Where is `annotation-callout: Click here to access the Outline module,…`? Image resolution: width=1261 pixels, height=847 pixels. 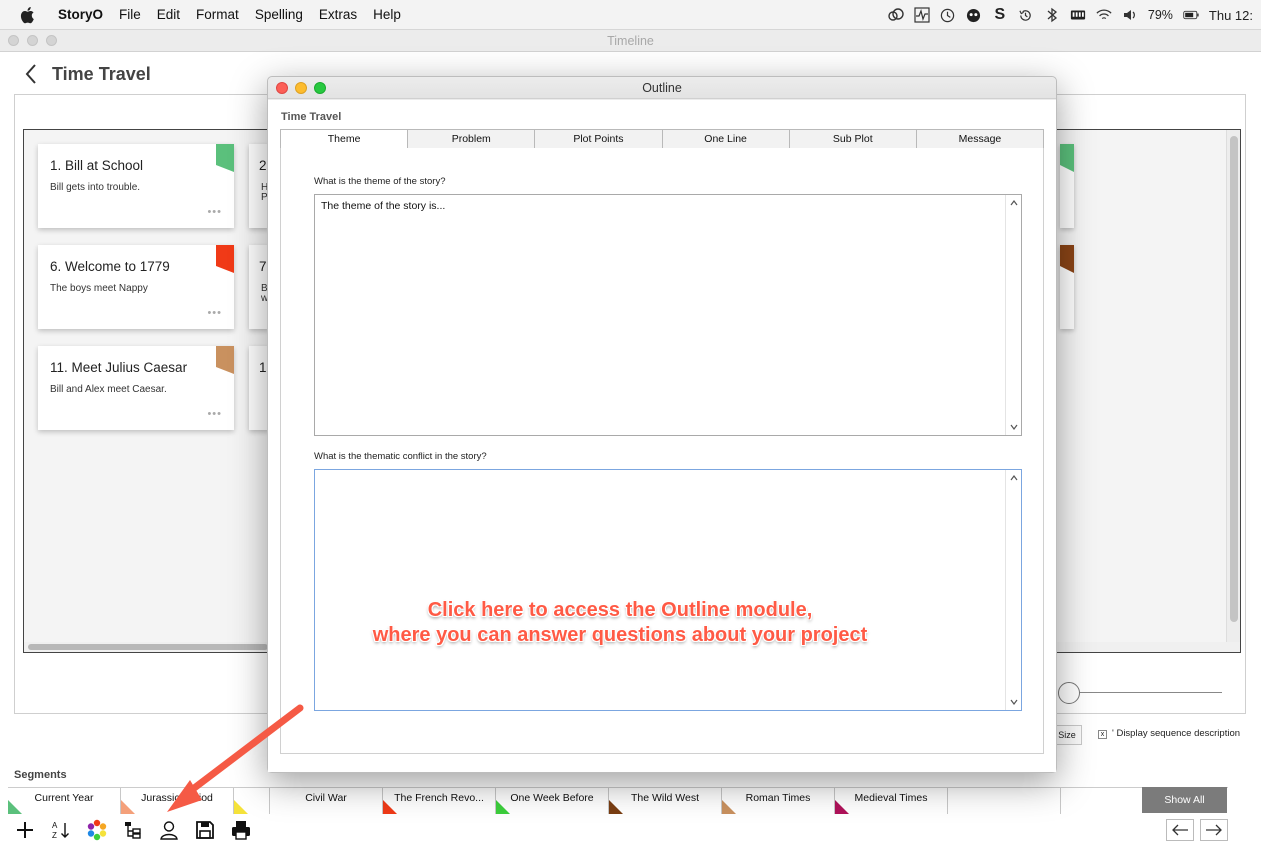
annotation-callout: Click here to access the Outline module,… is located at coordinates (620, 623).